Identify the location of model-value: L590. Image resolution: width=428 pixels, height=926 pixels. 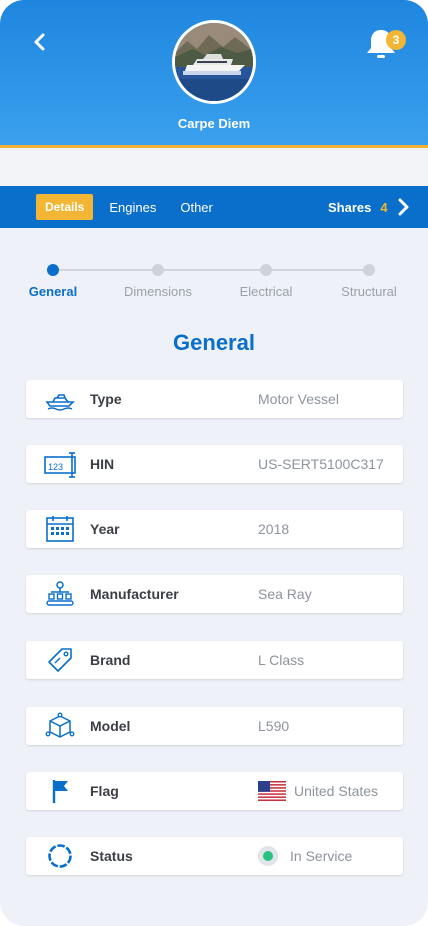
(274, 726).